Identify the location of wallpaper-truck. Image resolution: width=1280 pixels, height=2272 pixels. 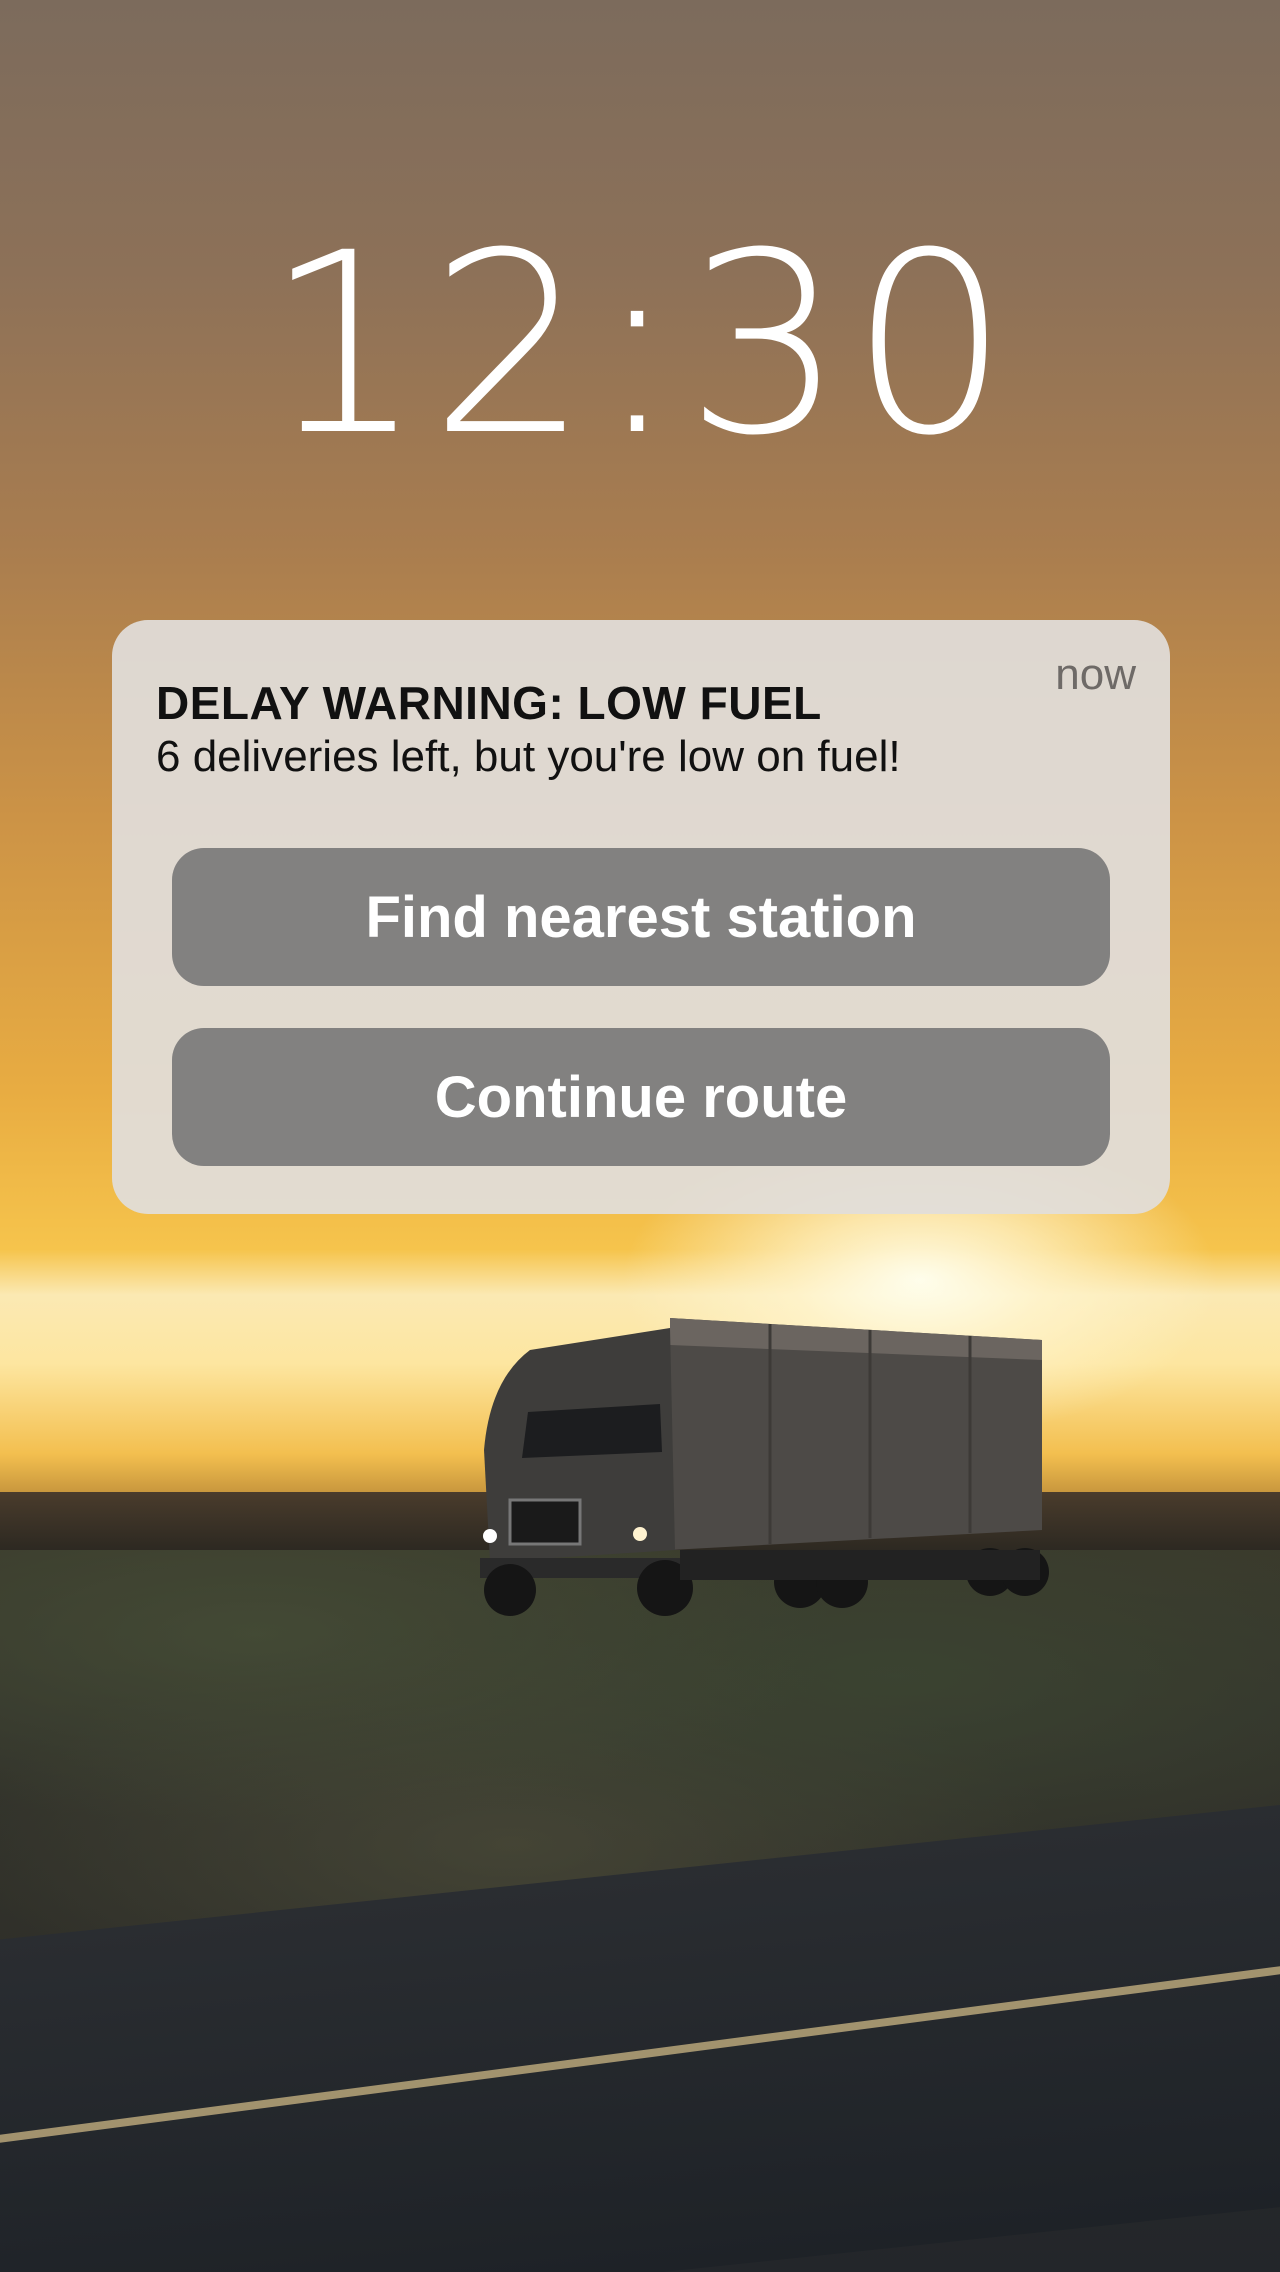
(765, 1465).